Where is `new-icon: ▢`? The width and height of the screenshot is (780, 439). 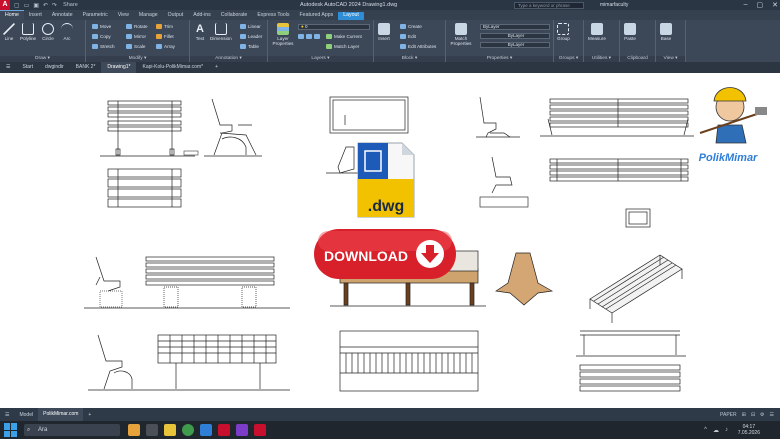 new-icon: ▢ is located at coordinates (17, 5).